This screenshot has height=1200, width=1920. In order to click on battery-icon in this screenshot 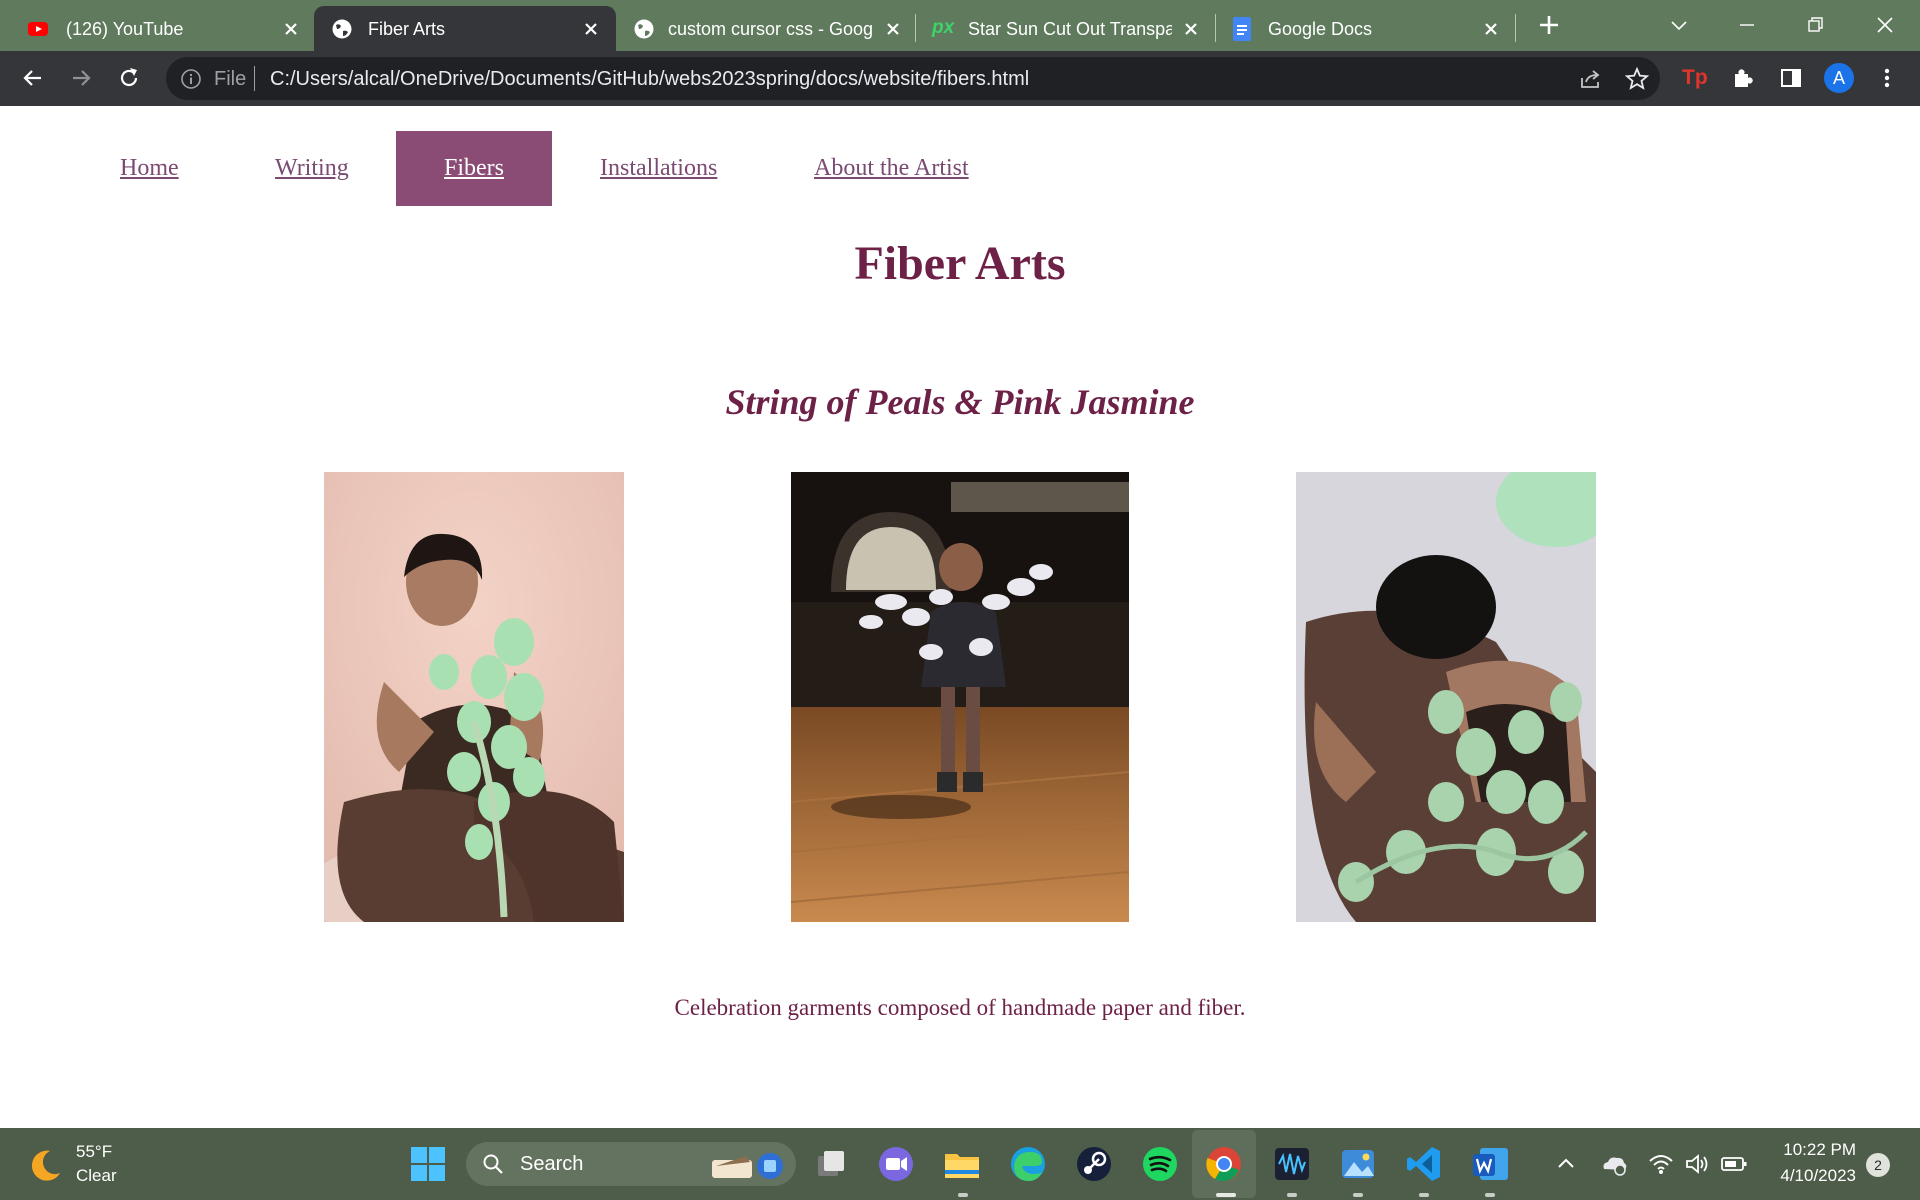, I will do `click(1734, 1164)`.